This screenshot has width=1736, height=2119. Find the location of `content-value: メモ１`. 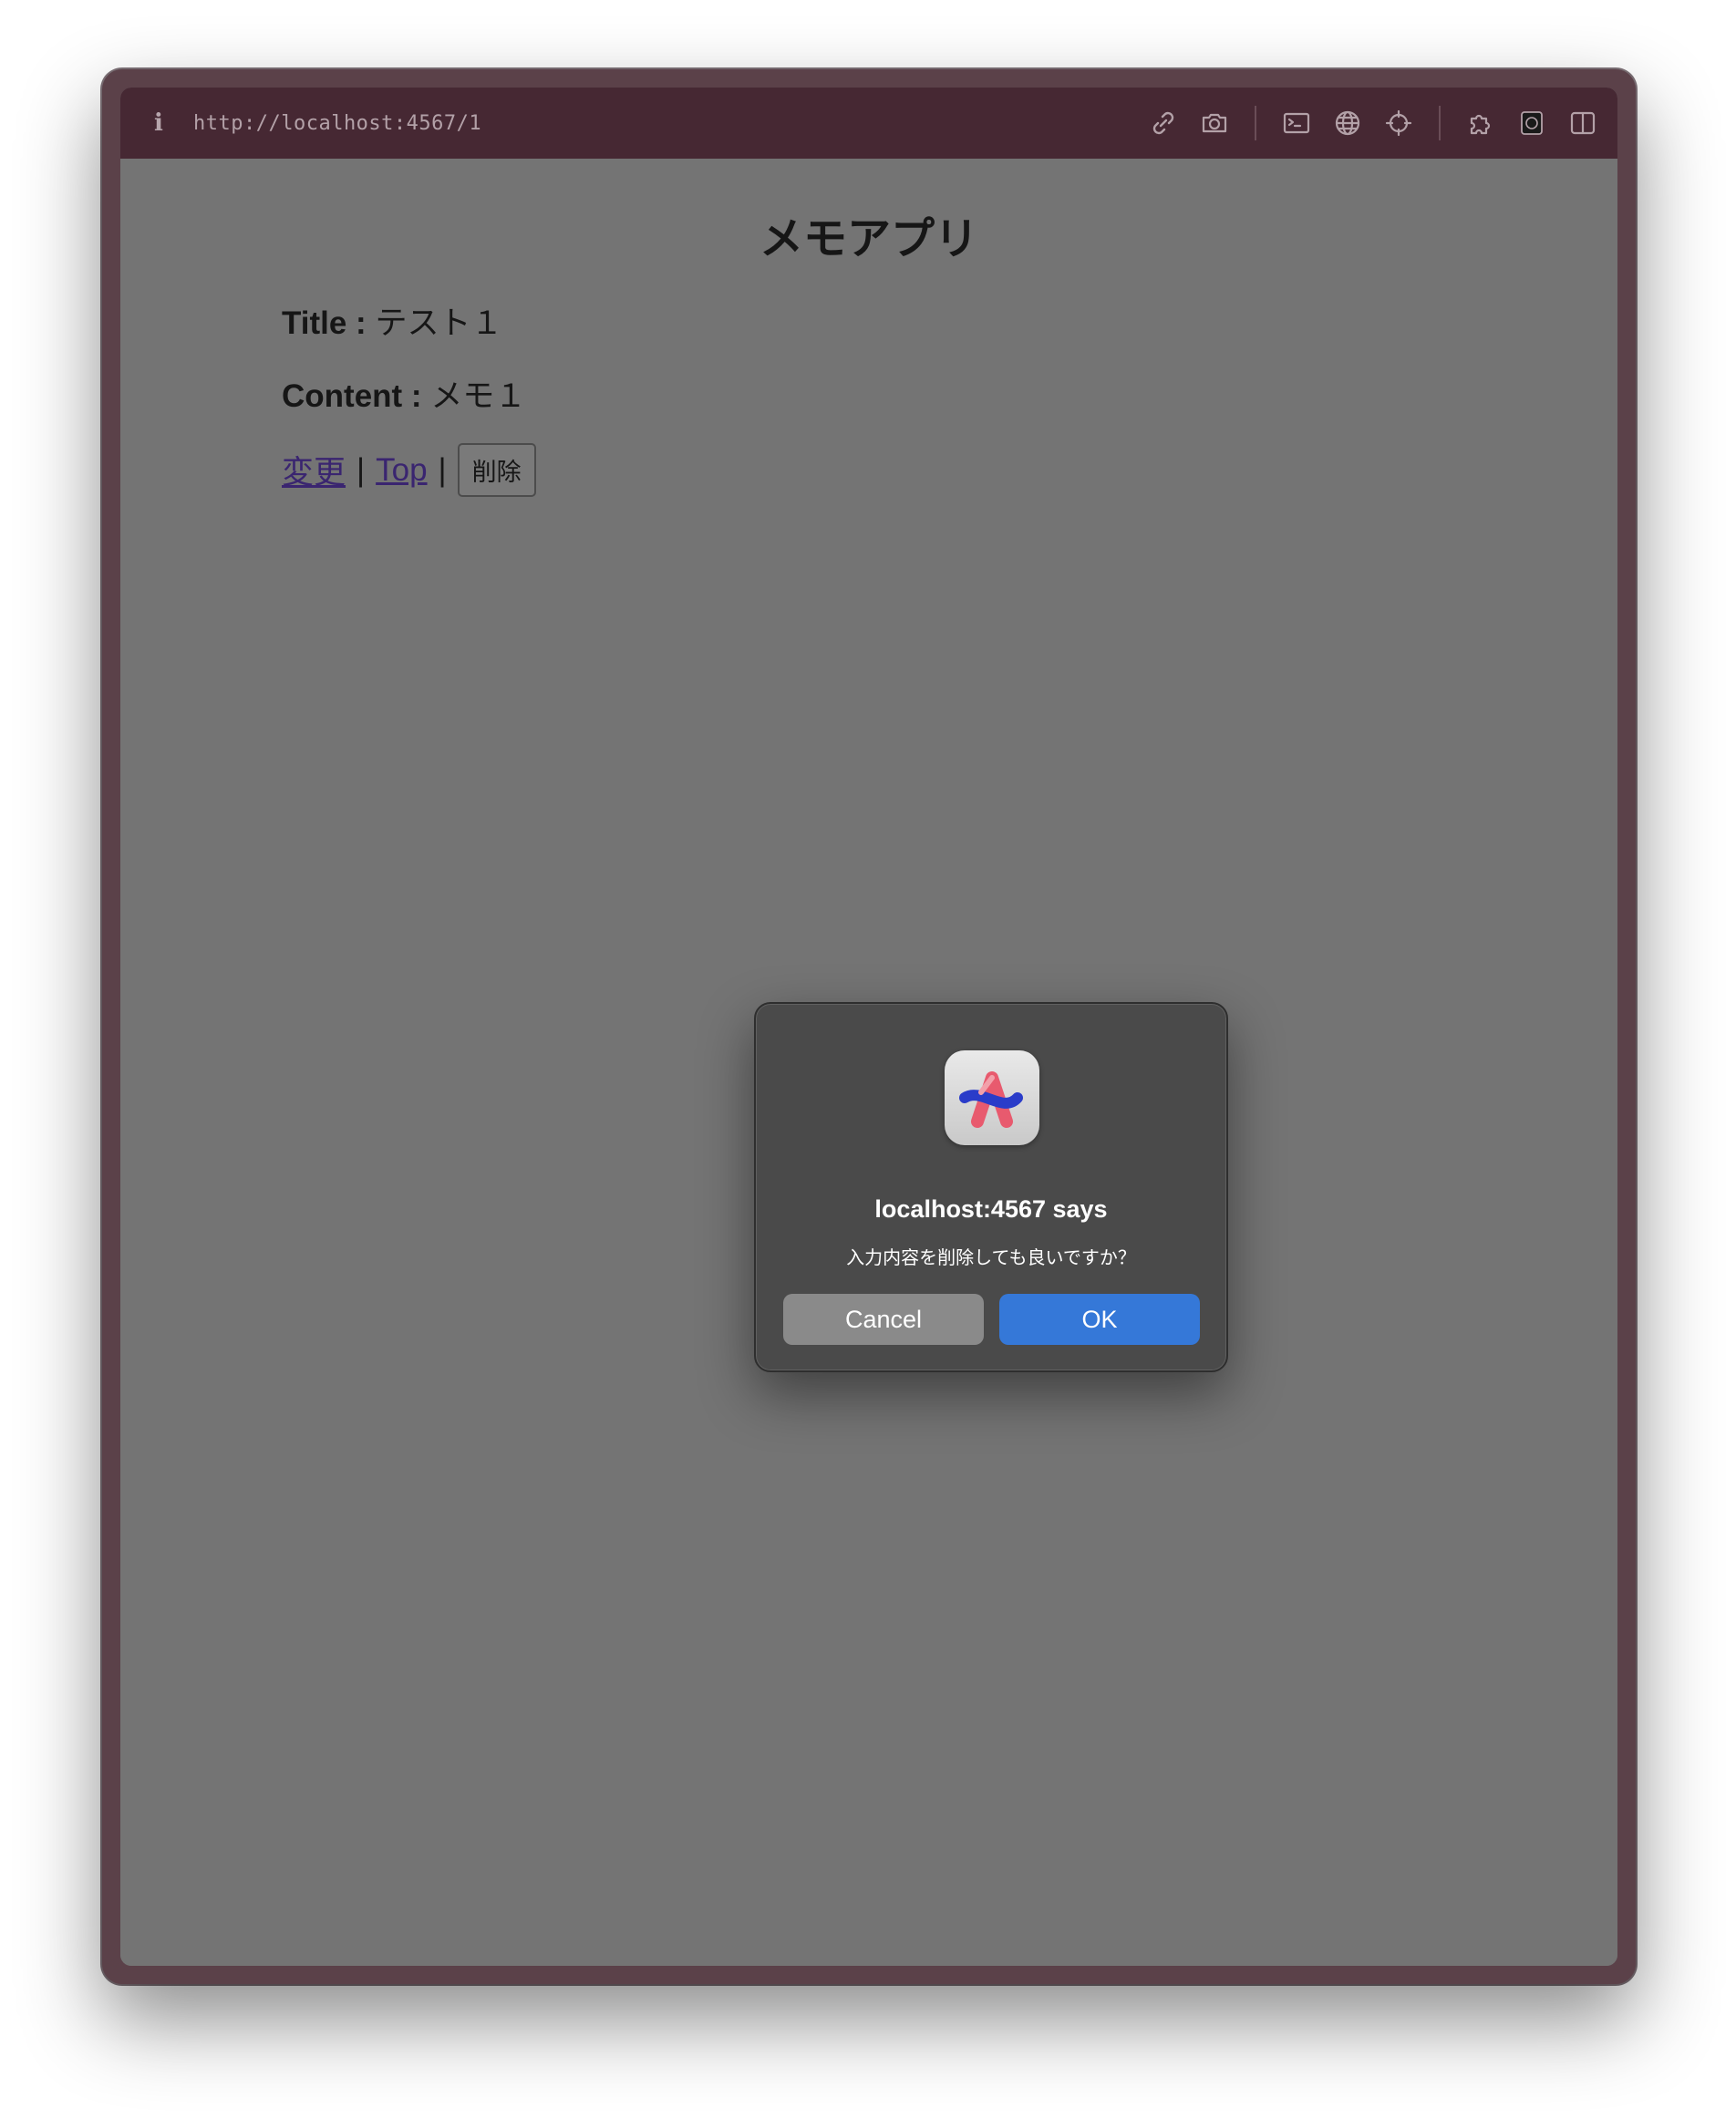

content-value: メモ１ is located at coordinates (478, 396).